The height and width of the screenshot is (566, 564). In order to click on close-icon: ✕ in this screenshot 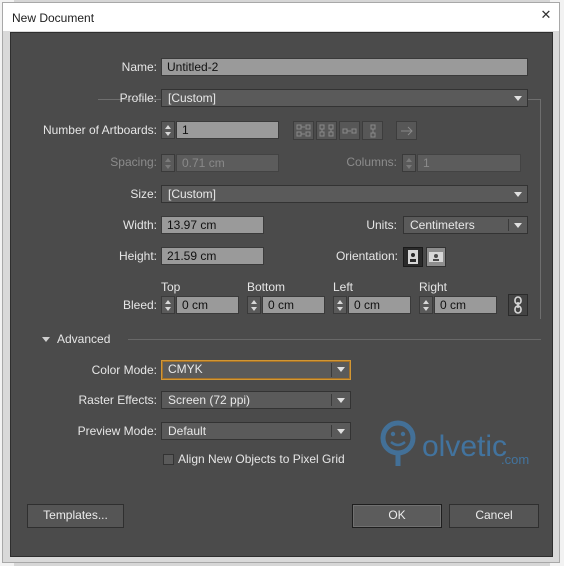, I will do `click(546, 15)`.